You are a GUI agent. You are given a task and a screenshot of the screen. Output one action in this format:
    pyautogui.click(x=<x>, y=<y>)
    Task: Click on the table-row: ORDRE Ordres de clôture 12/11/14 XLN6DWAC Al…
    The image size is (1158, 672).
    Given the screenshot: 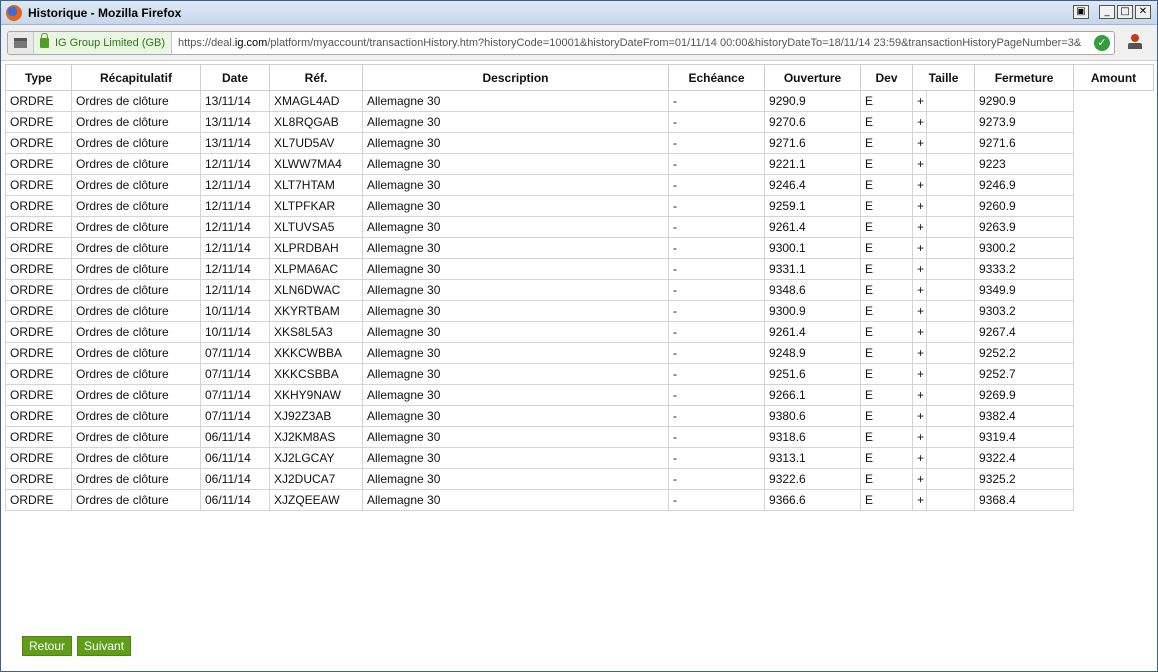 What is the action you would take?
    pyautogui.click(x=579, y=290)
    